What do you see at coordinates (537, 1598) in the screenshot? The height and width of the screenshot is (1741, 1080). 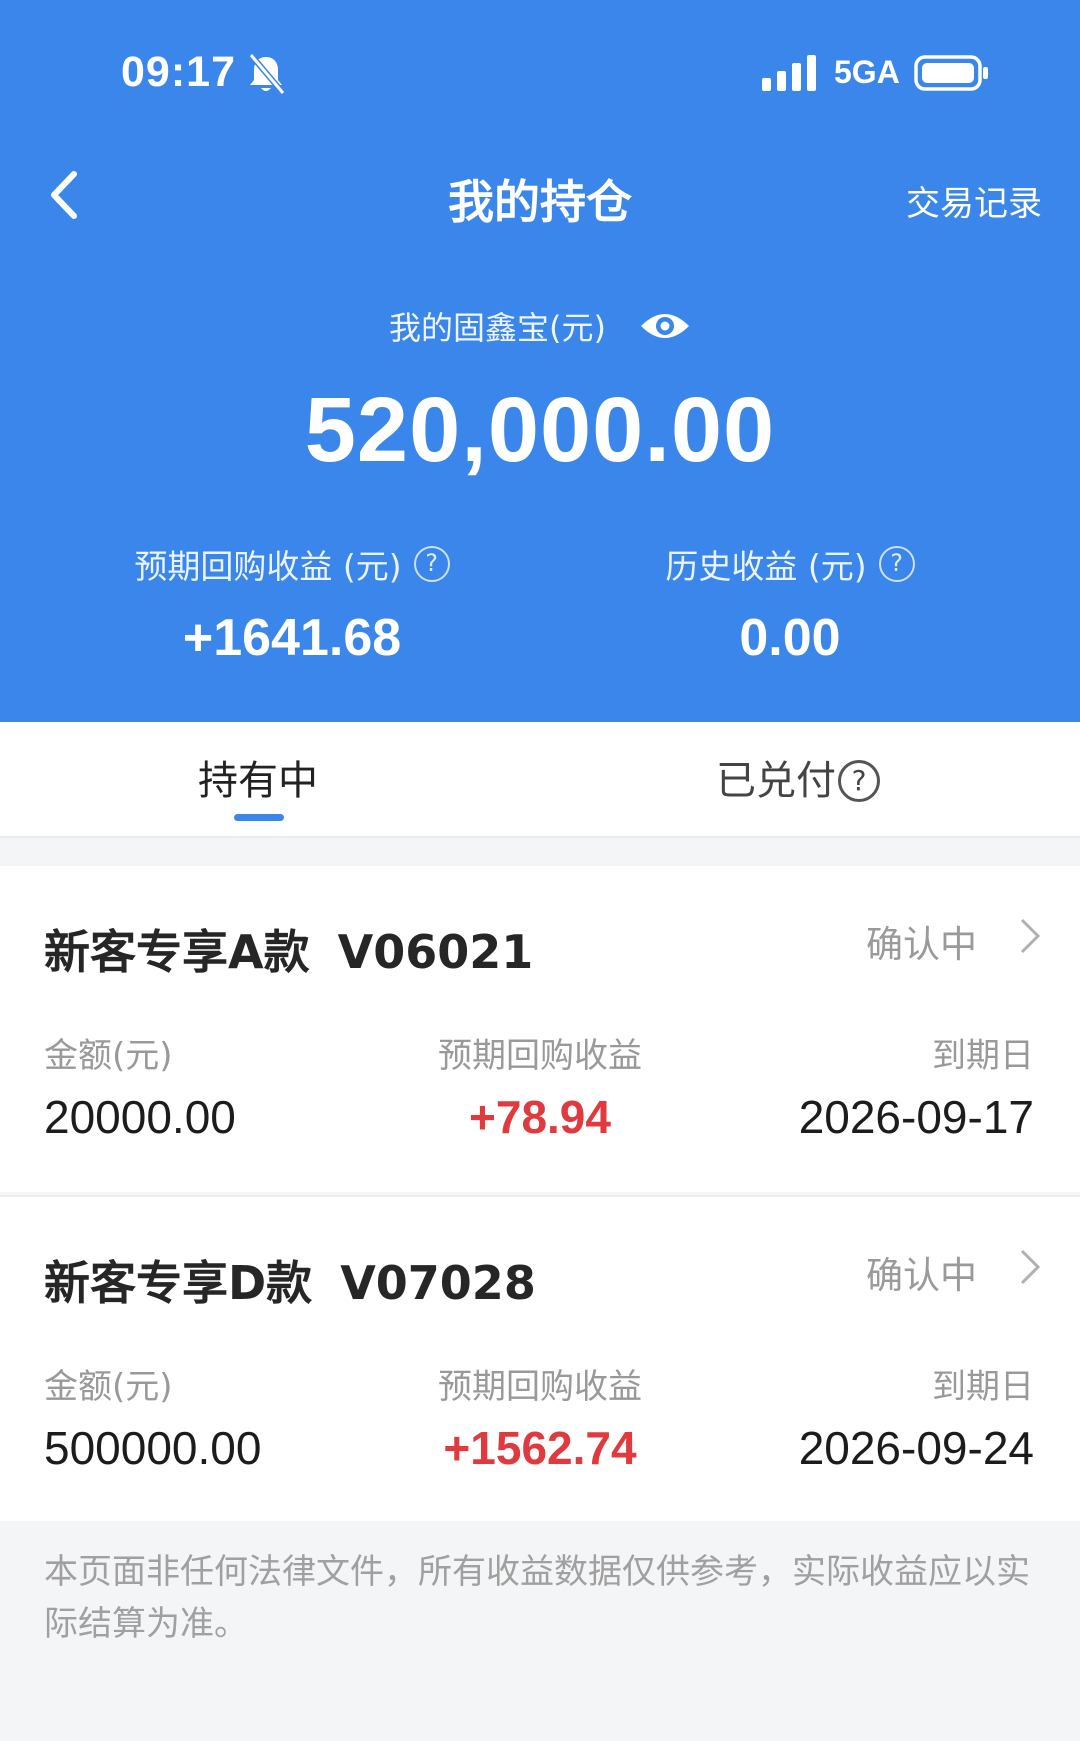 I see `disclaimer-text: 本页面非任何法律文件，所有收益数据仅供参考，实际收益应以实际结算为准。` at bounding box center [537, 1598].